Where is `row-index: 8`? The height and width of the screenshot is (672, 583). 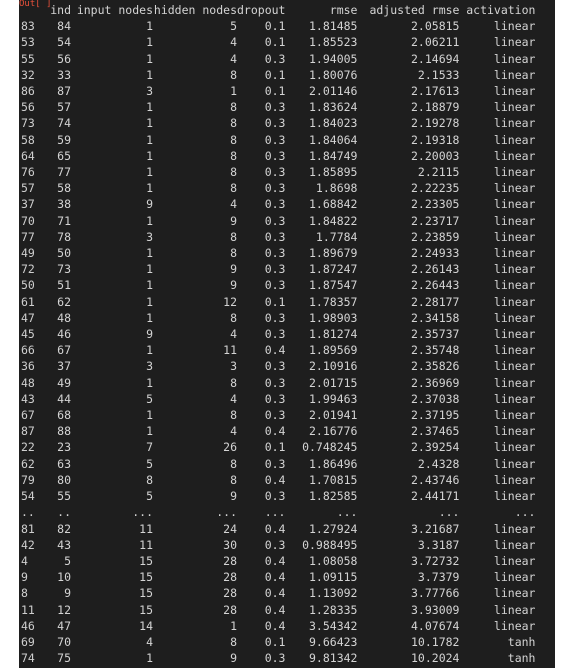 row-index: 8 is located at coordinates (24, 593).